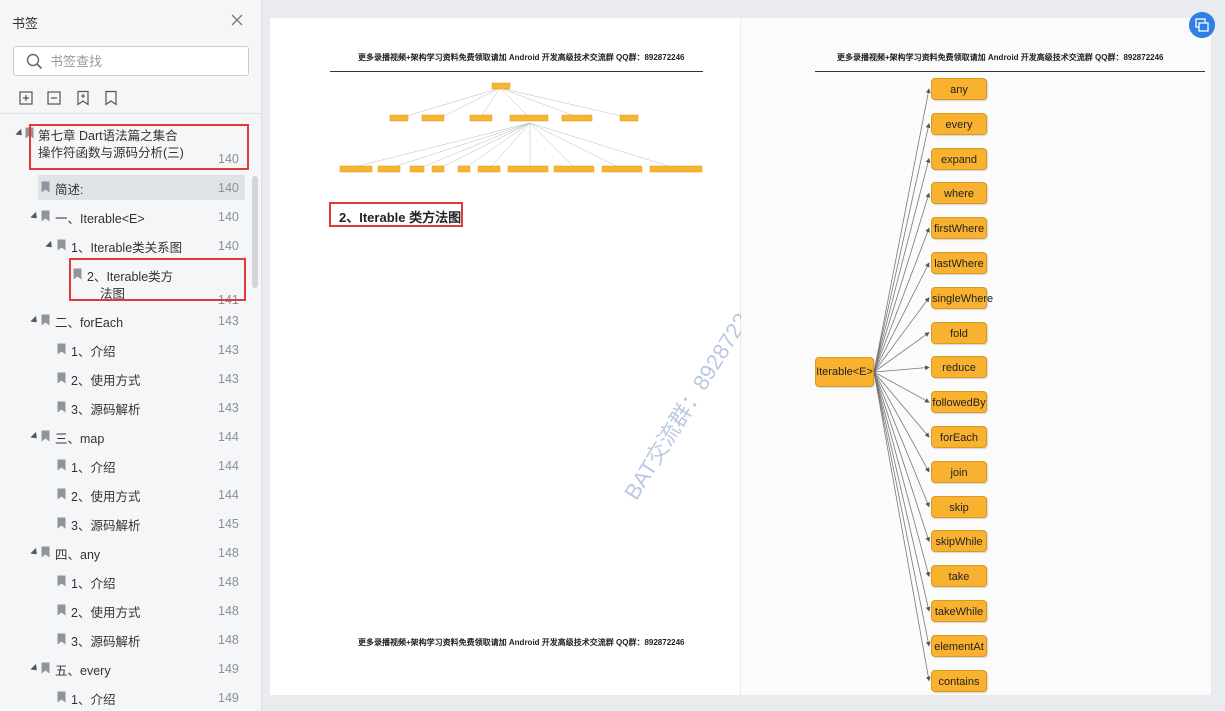 This screenshot has width=1225, height=711. I want to click on header-rule, so click(516, 71).